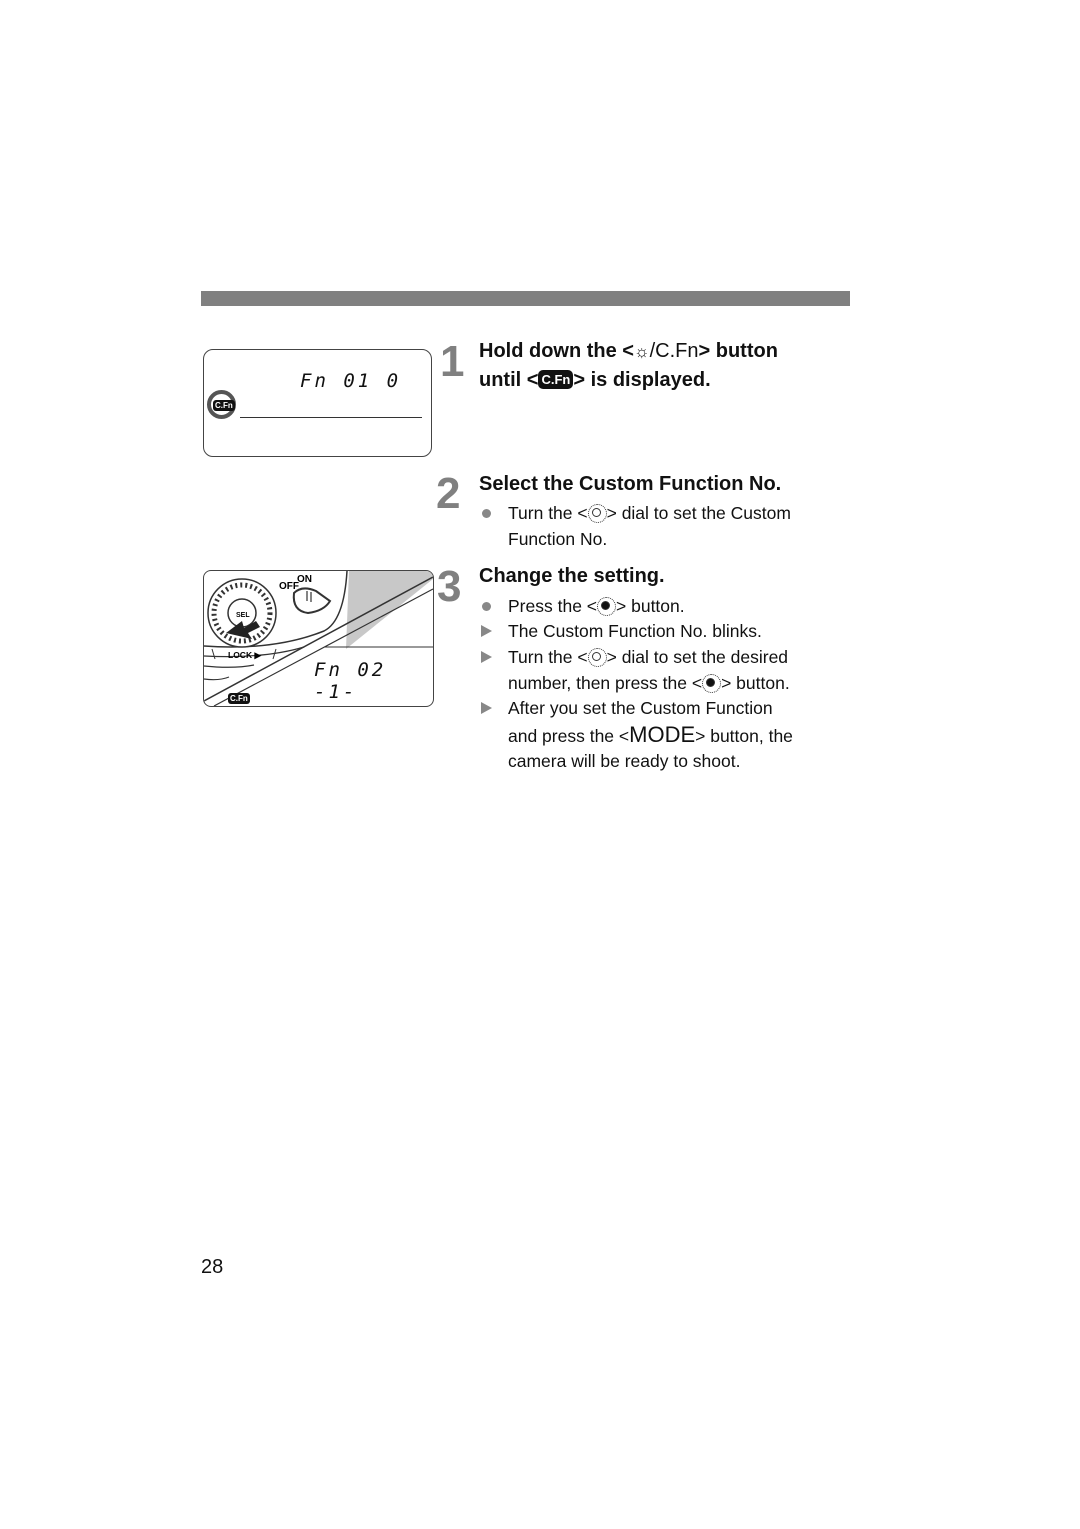 This screenshot has width=1080, height=1529. I want to click on lcd-display-text: Fn 01 0, so click(351, 381).